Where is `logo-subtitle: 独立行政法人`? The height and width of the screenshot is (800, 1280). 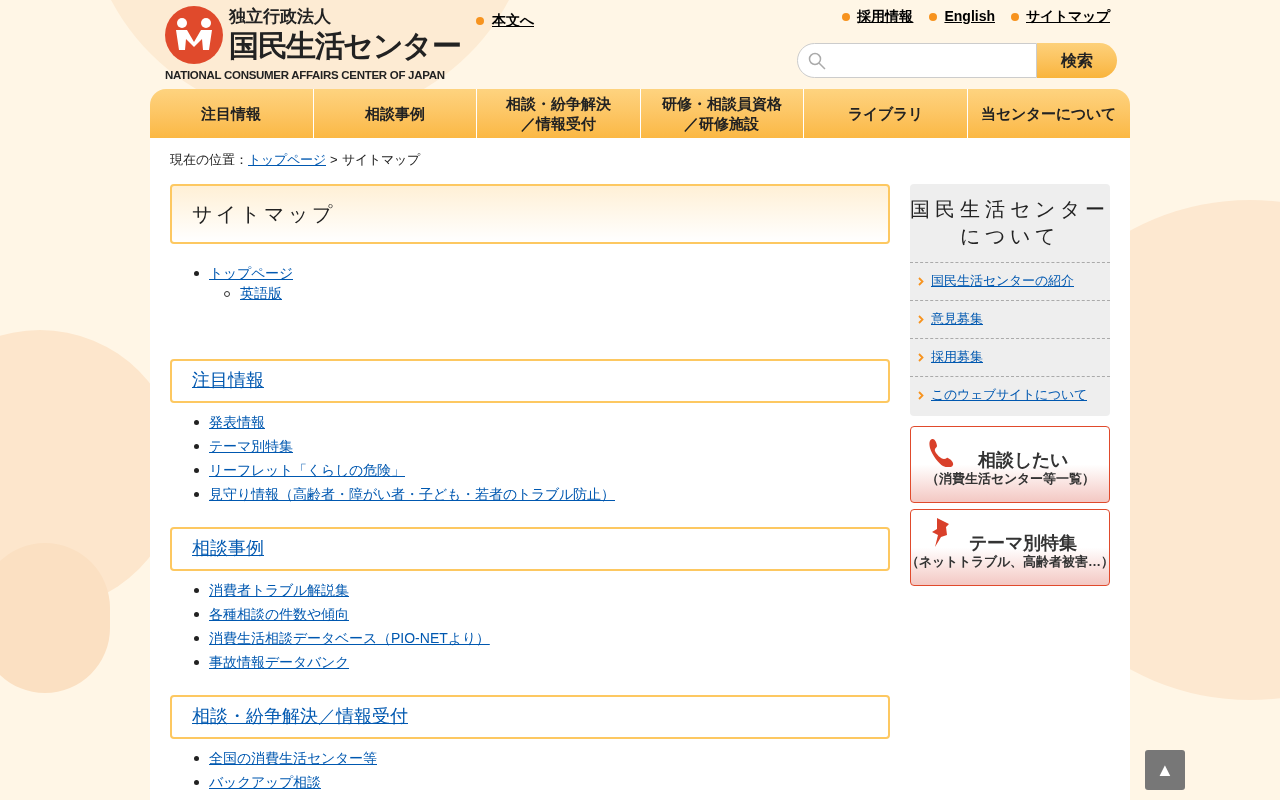
logo-subtitle: 独立行政法人 is located at coordinates (280, 17).